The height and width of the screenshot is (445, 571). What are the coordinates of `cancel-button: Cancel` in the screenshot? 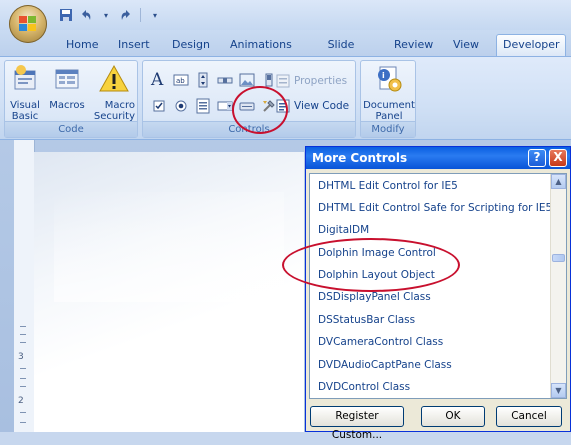 It's located at (529, 416).